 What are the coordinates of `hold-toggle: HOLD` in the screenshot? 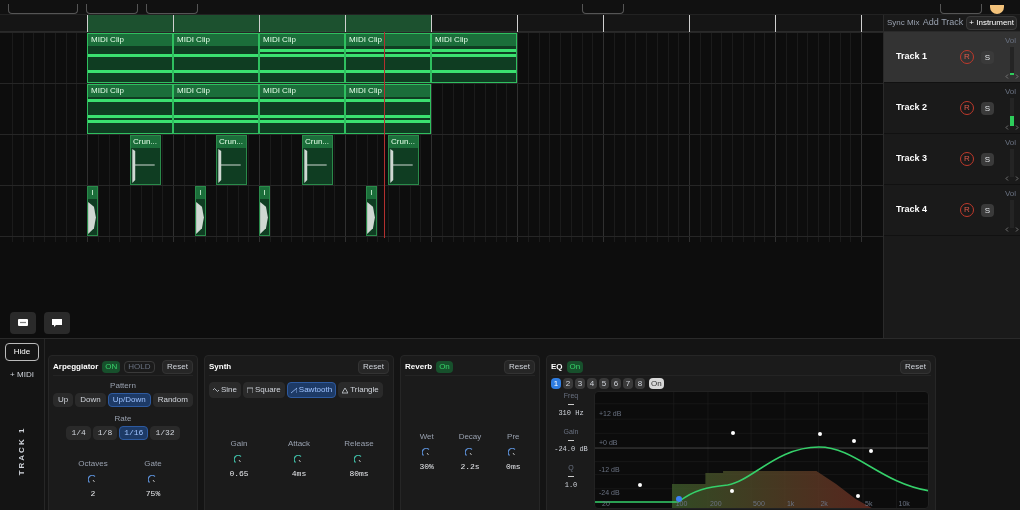 It's located at (139, 366).